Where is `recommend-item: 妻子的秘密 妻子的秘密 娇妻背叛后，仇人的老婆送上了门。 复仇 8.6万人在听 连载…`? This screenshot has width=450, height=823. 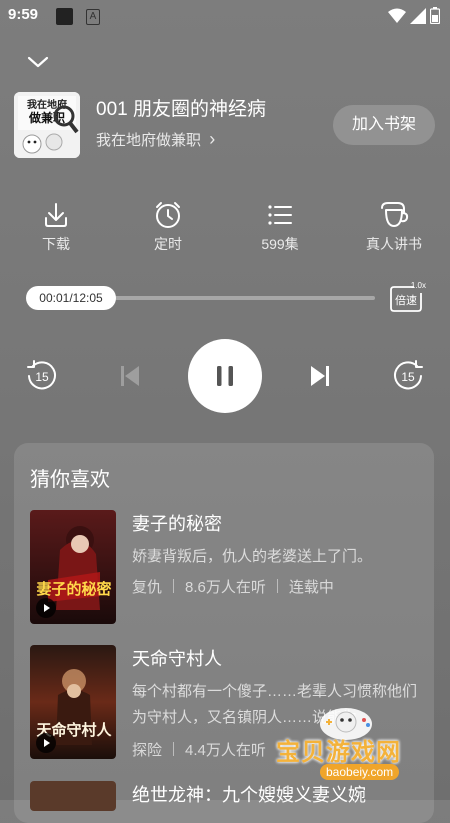
recommend-item: 妻子的秘密 妻子的秘密 娇妻背叛后，仇人的老婆送上了门。 复仇 8.6万人在听 连载… is located at coordinates (225, 568).